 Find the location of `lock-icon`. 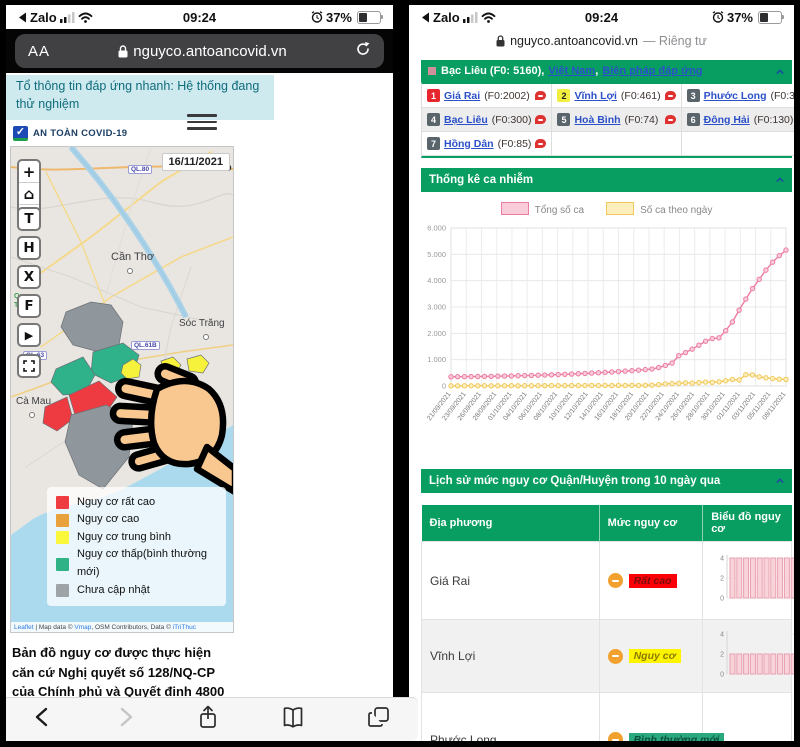

lock-icon is located at coordinates (500, 41).